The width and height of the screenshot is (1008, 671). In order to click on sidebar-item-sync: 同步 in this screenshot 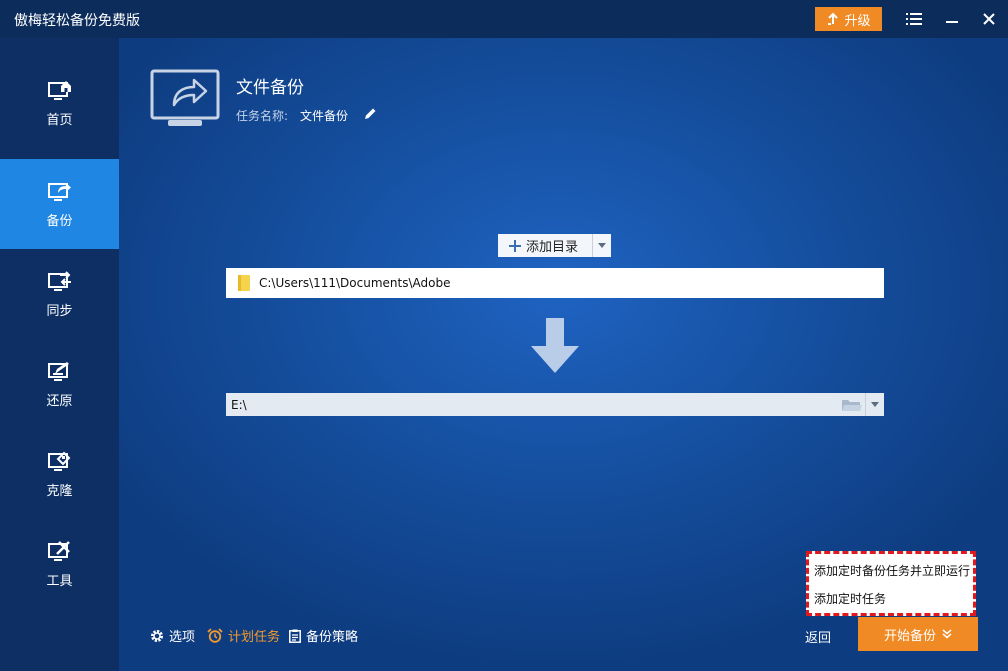, I will do `click(59, 294)`.